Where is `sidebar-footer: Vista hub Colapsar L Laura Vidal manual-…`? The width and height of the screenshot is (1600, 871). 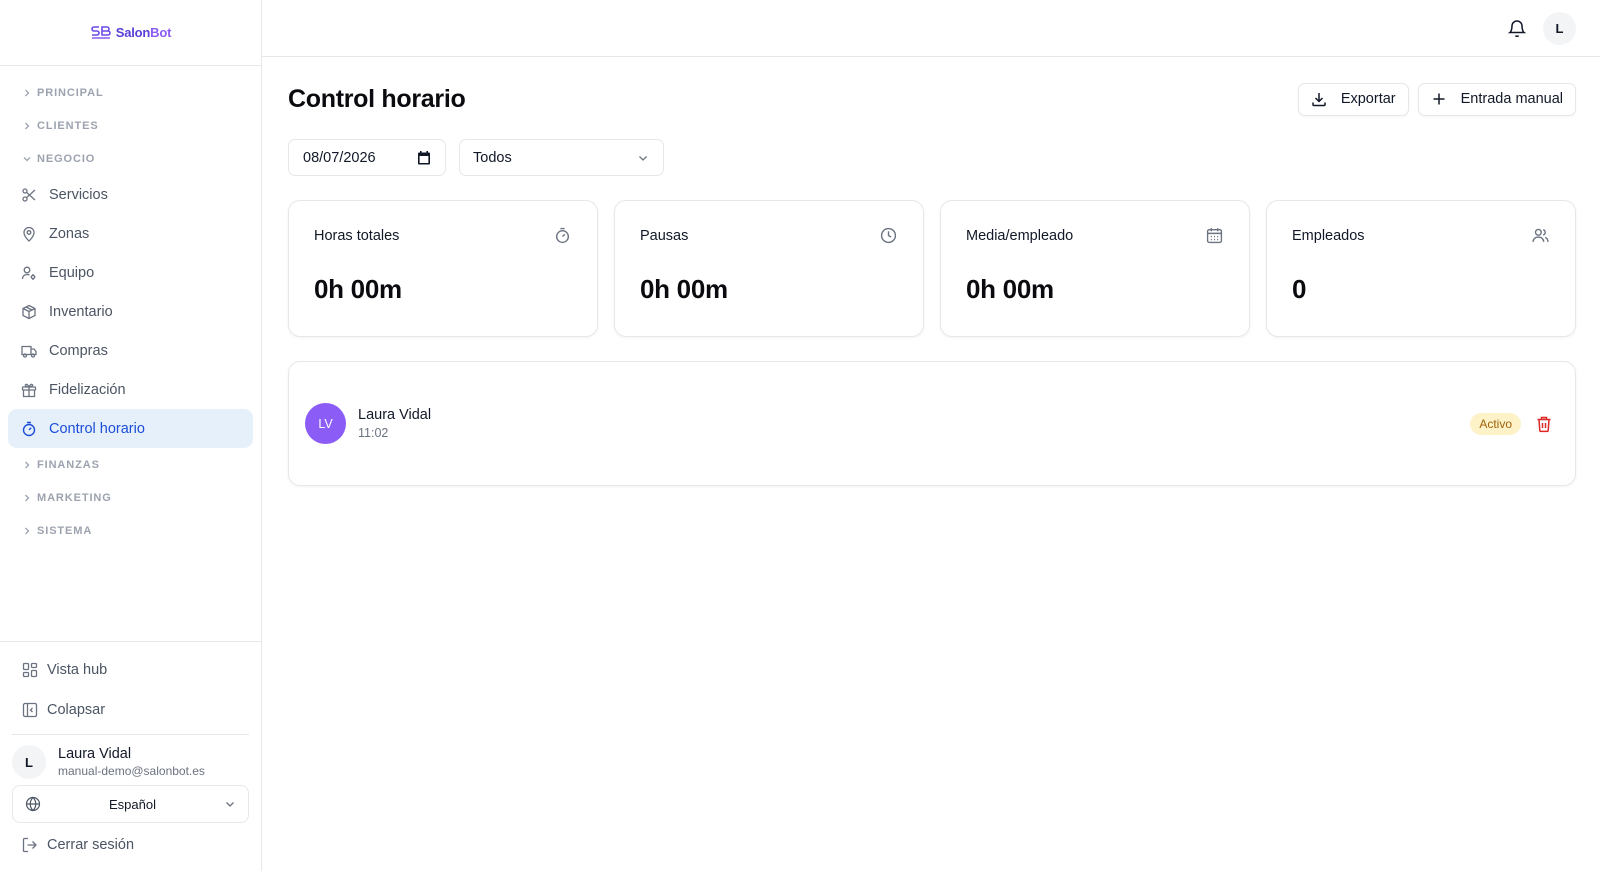 sidebar-footer: Vista hub Colapsar L Laura Vidal manual-… is located at coordinates (130, 753).